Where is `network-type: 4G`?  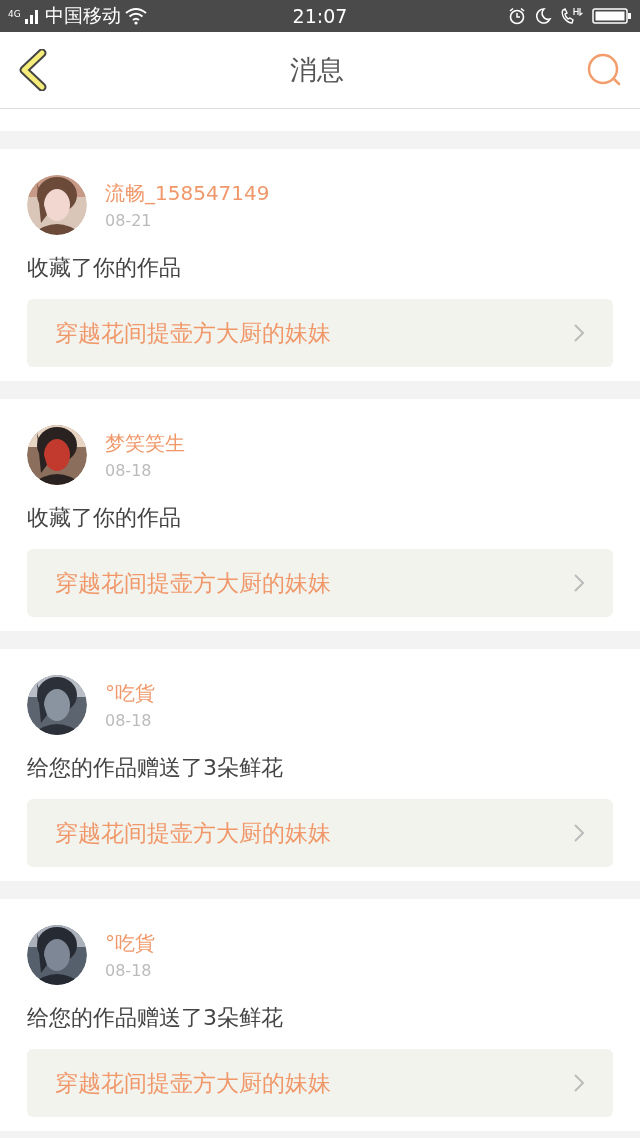 network-type: 4G is located at coordinates (14, 14).